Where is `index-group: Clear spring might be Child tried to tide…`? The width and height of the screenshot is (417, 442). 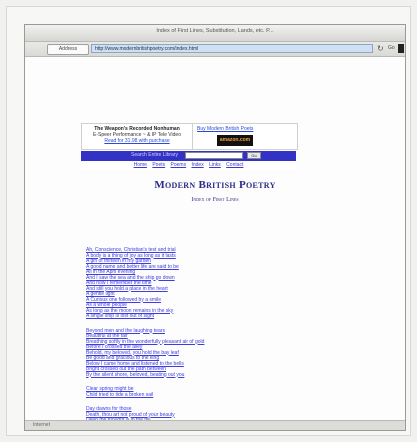 index-group: Clear spring might be Child tried to tide… is located at coordinates (216, 392).